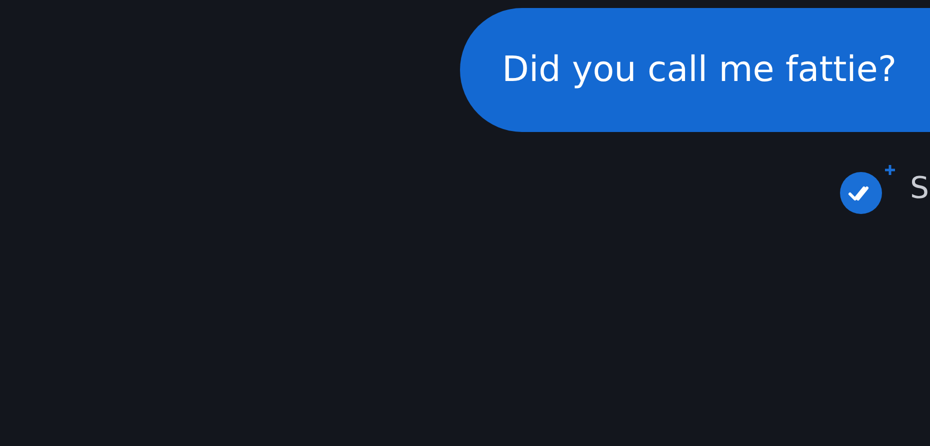 The width and height of the screenshot is (930, 446). Describe the element at coordinates (890, 170) in the screenshot. I see `plus-icon` at that location.